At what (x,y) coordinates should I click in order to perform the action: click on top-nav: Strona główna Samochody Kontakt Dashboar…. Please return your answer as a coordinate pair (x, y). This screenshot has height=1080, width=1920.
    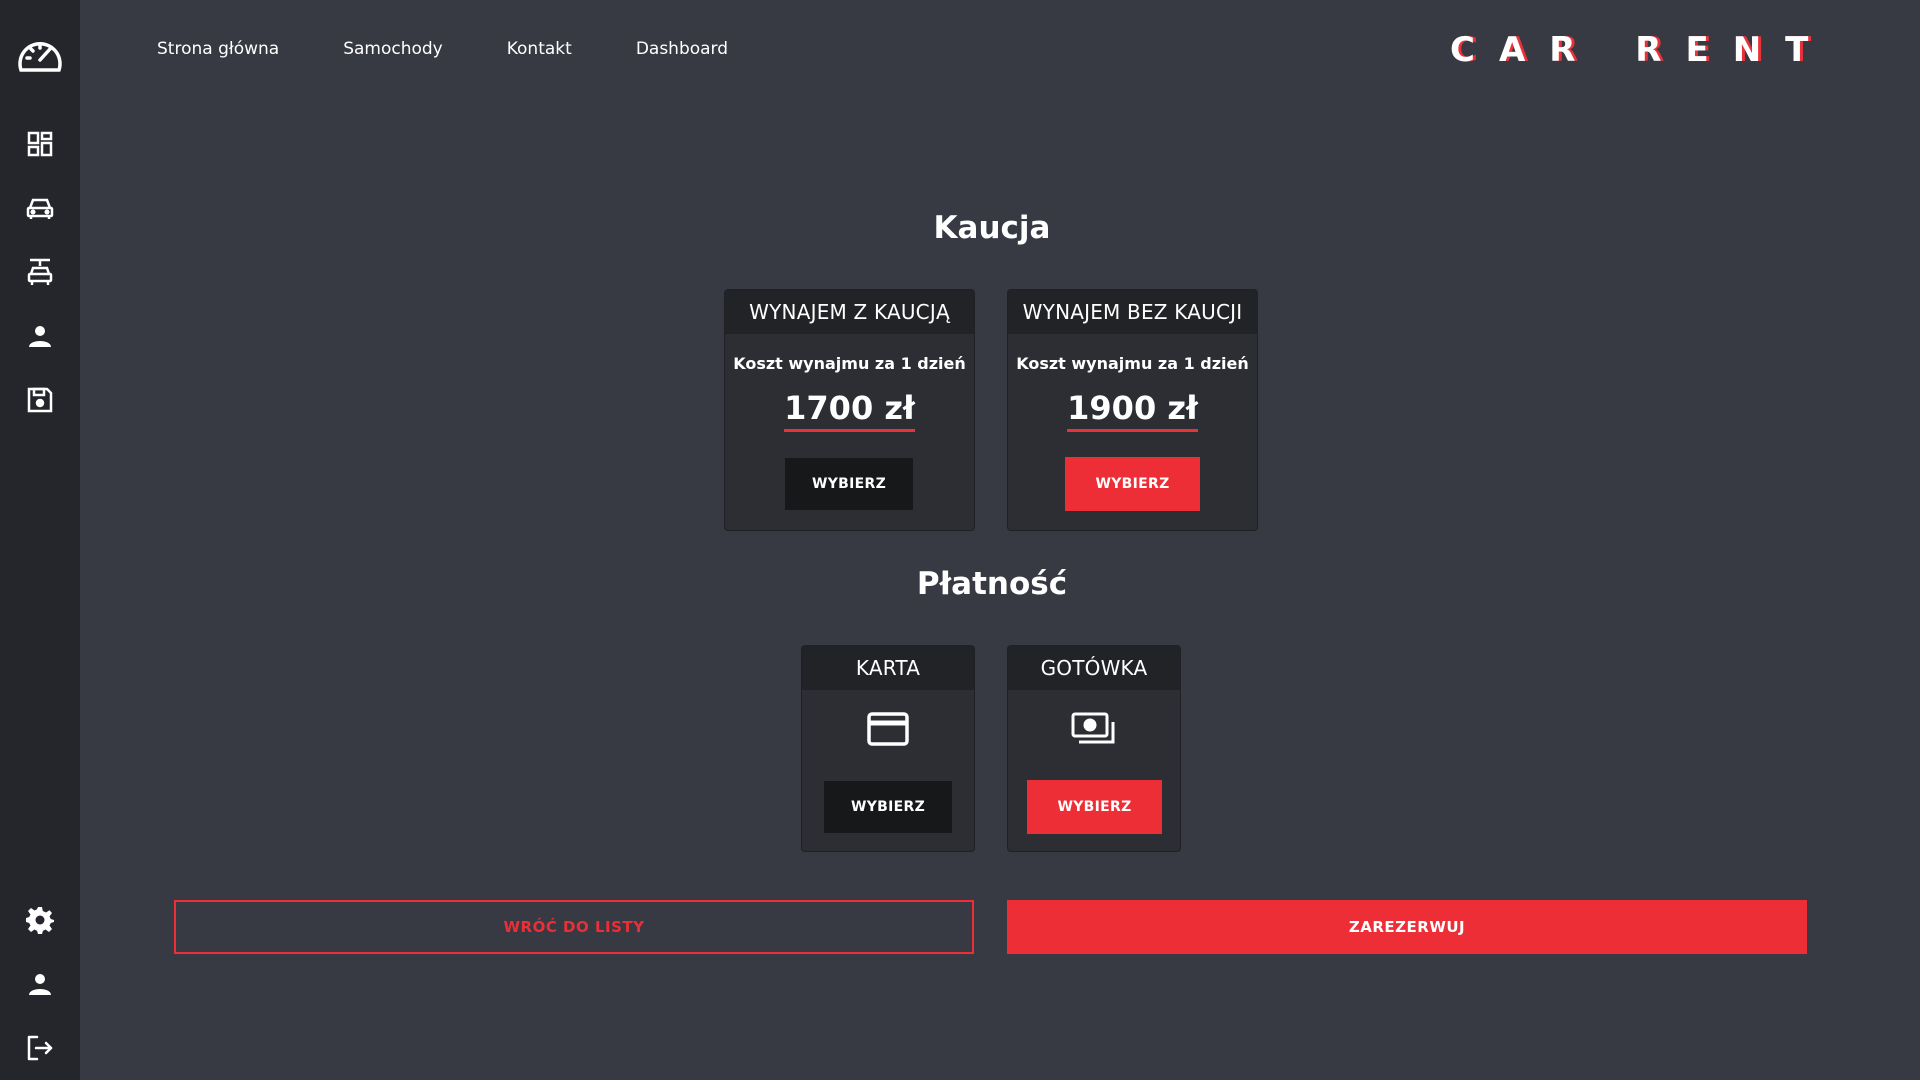
    Looking at the image, I should click on (442, 49).